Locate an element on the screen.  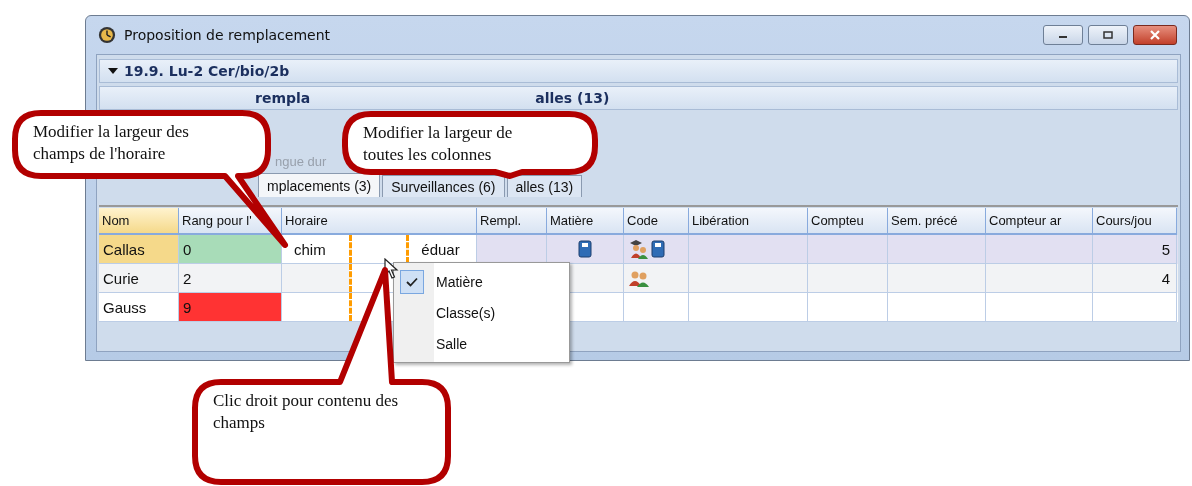
tab: Surveillances (6) is located at coordinates (443, 186).